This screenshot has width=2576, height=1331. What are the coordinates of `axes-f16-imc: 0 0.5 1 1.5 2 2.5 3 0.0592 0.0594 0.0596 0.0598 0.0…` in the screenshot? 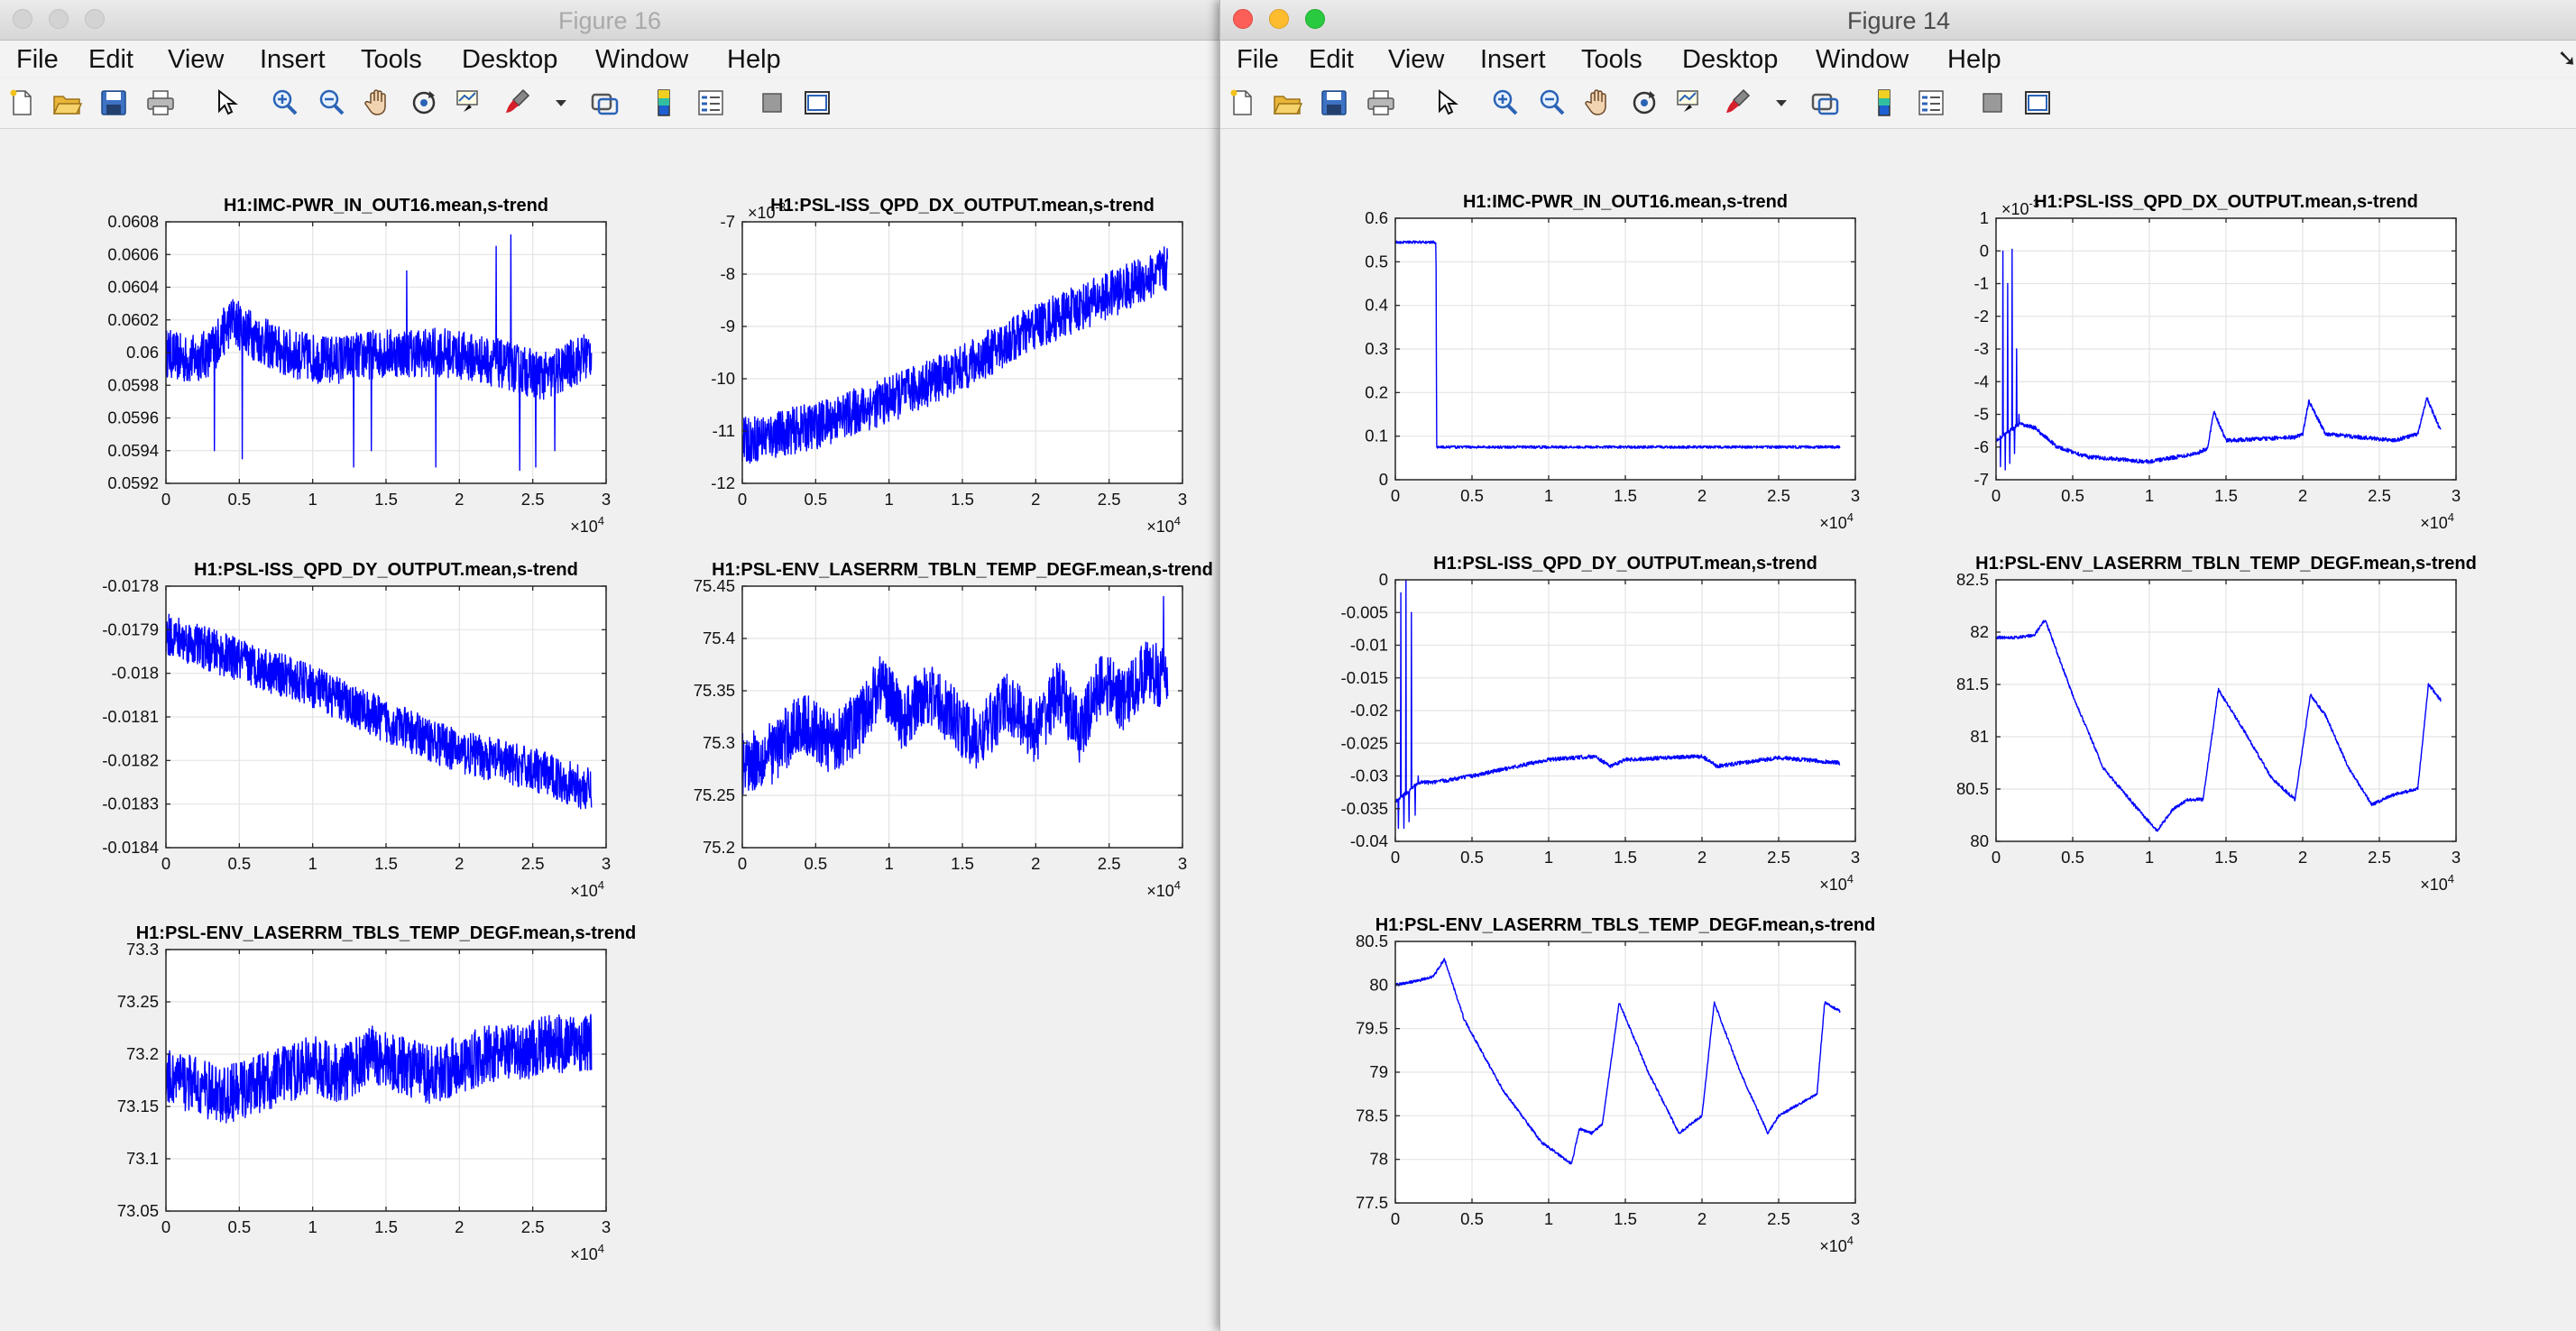 It's located at (364, 368).